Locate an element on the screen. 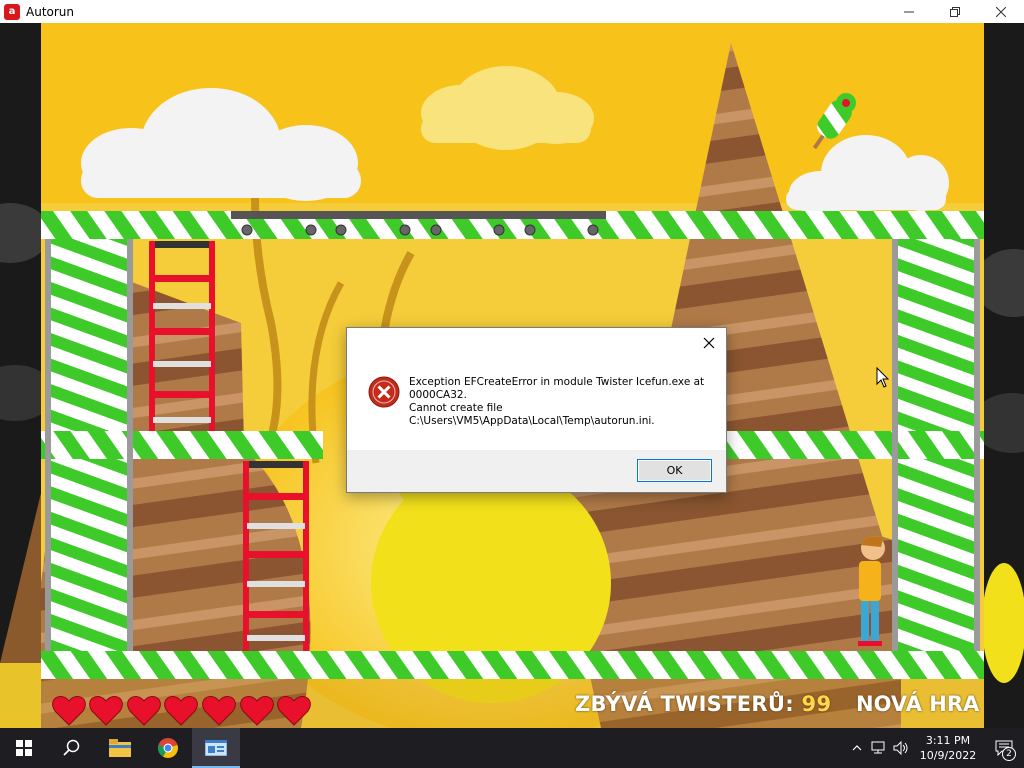 The height and width of the screenshot is (768, 1024). search-button is located at coordinates (72, 748).